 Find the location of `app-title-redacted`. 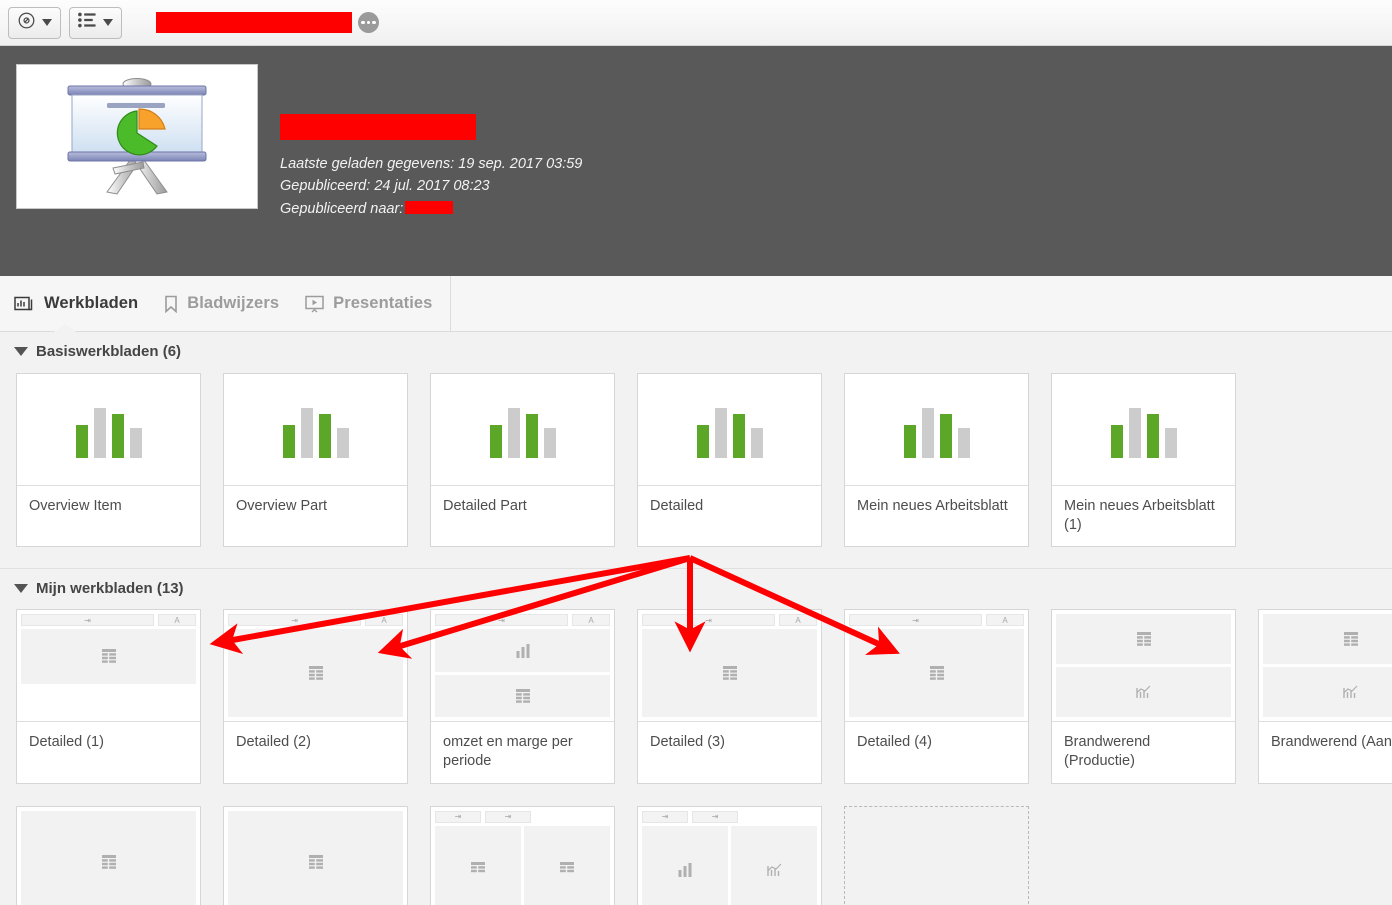

app-title-redacted is located at coordinates (378, 127).